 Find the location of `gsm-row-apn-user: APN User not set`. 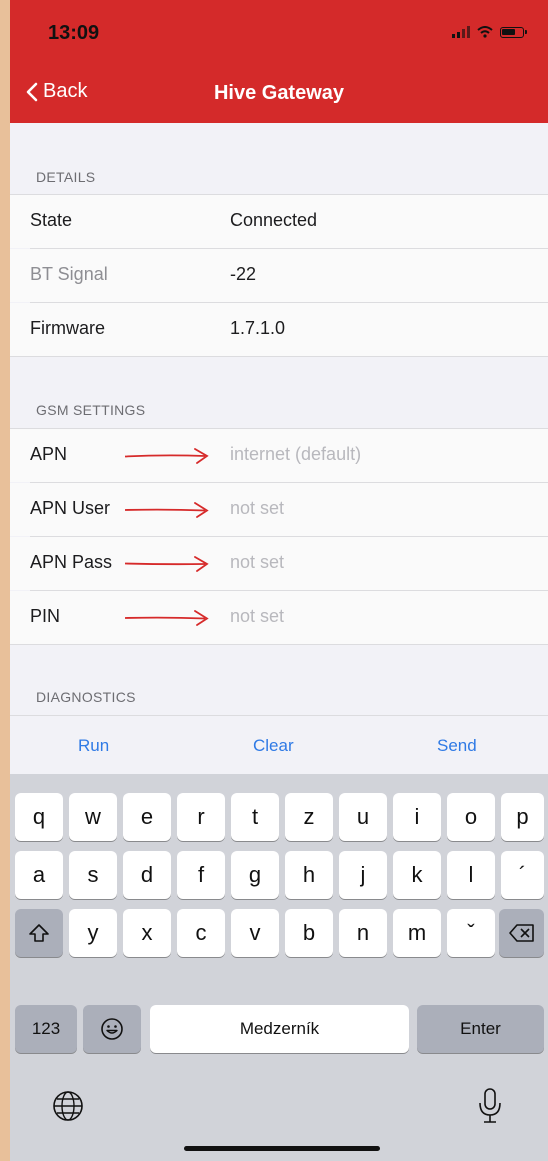

gsm-row-apn-user: APN User not set is located at coordinates (279, 509).